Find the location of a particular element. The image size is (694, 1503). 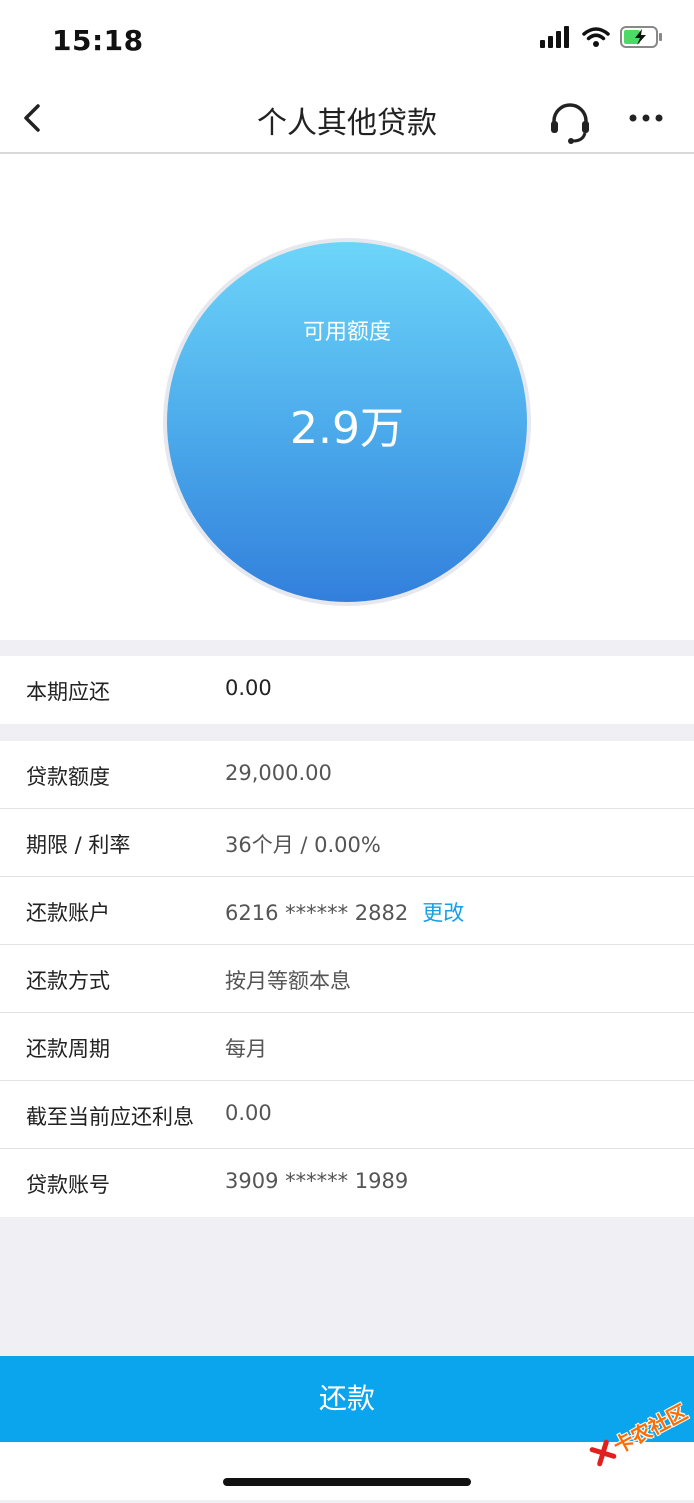

row-value: 6216 ****** 2882 is located at coordinates (317, 913).